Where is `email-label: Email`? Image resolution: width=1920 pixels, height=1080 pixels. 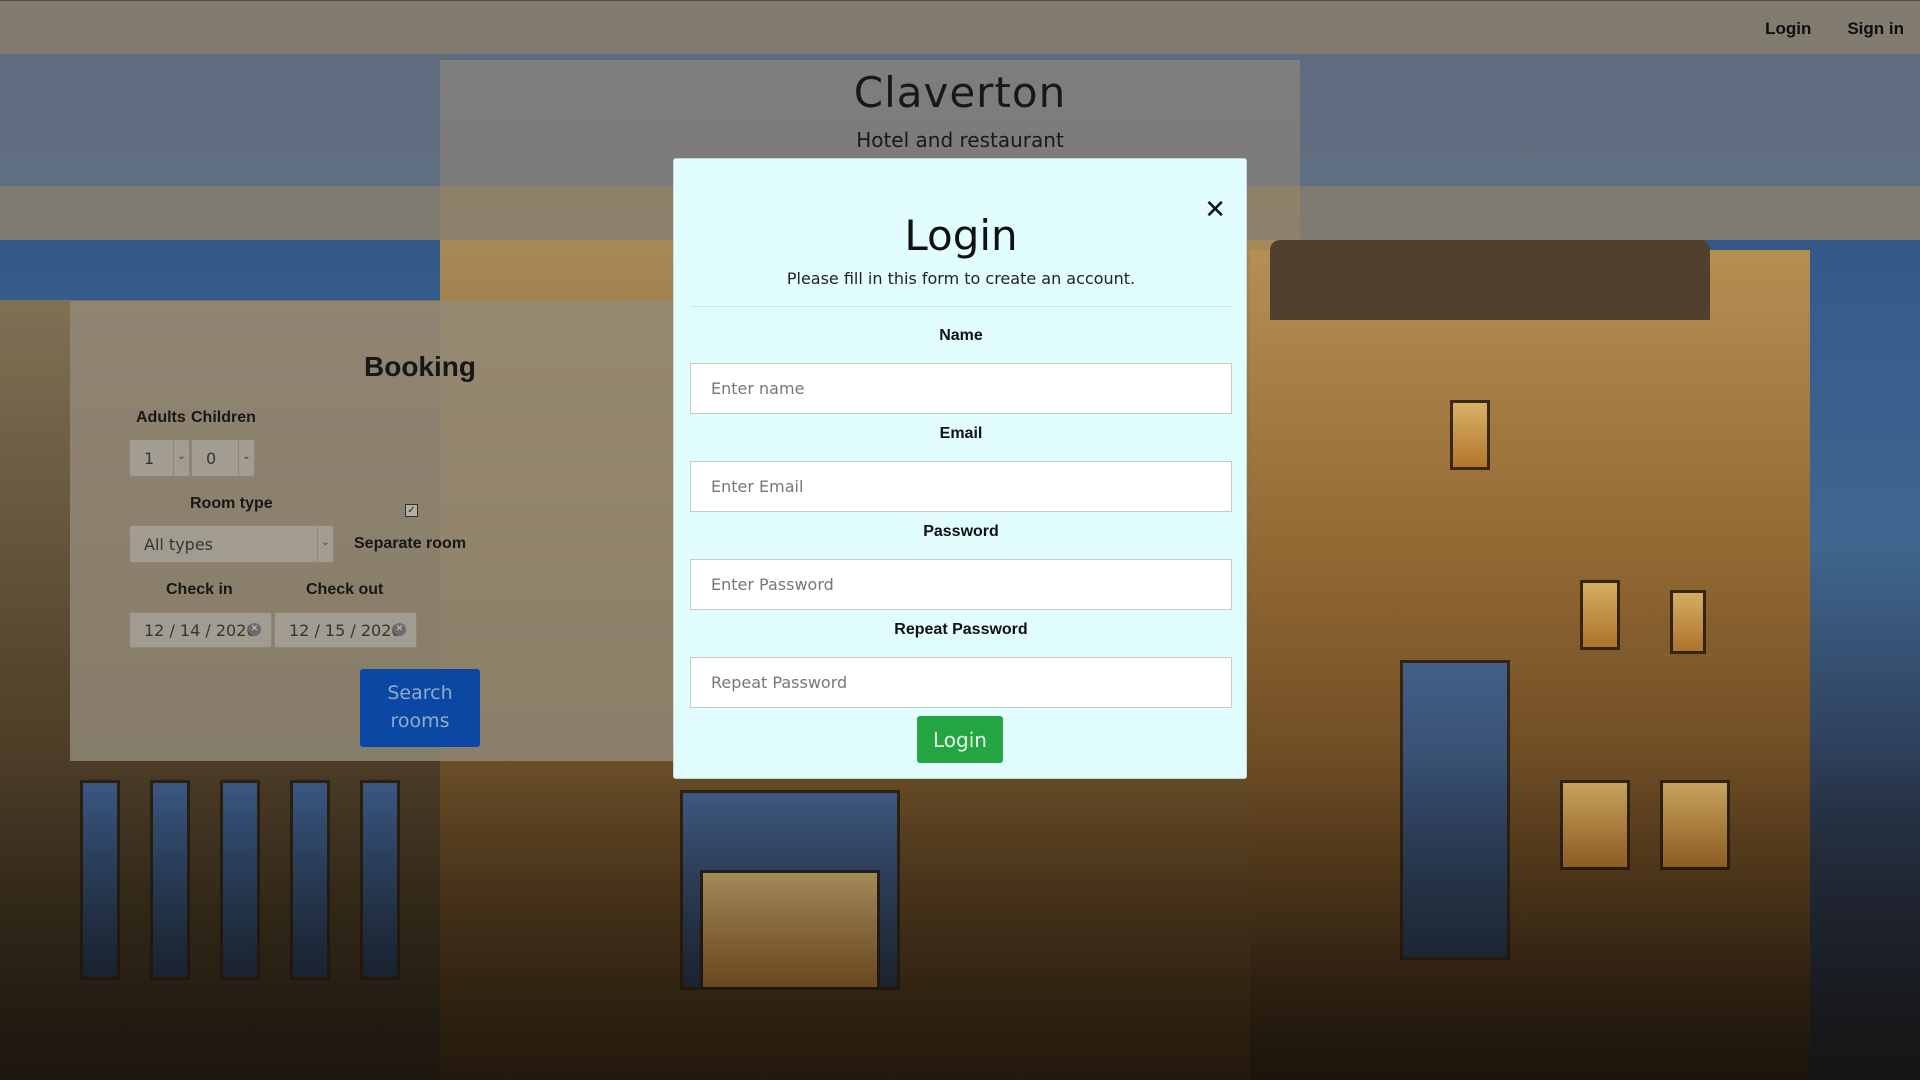 email-label: Email is located at coordinates (961, 433).